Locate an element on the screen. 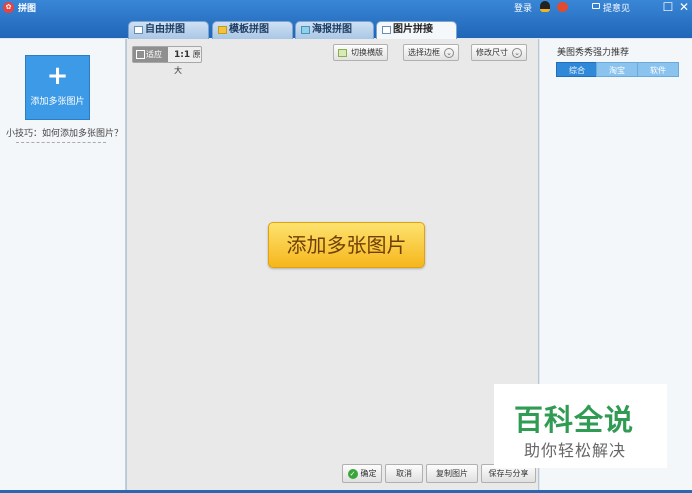 The width and height of the screenshot is (692, 493). watermark: 百科全说 助你轻松解决 is located at coordinates (580, 426).